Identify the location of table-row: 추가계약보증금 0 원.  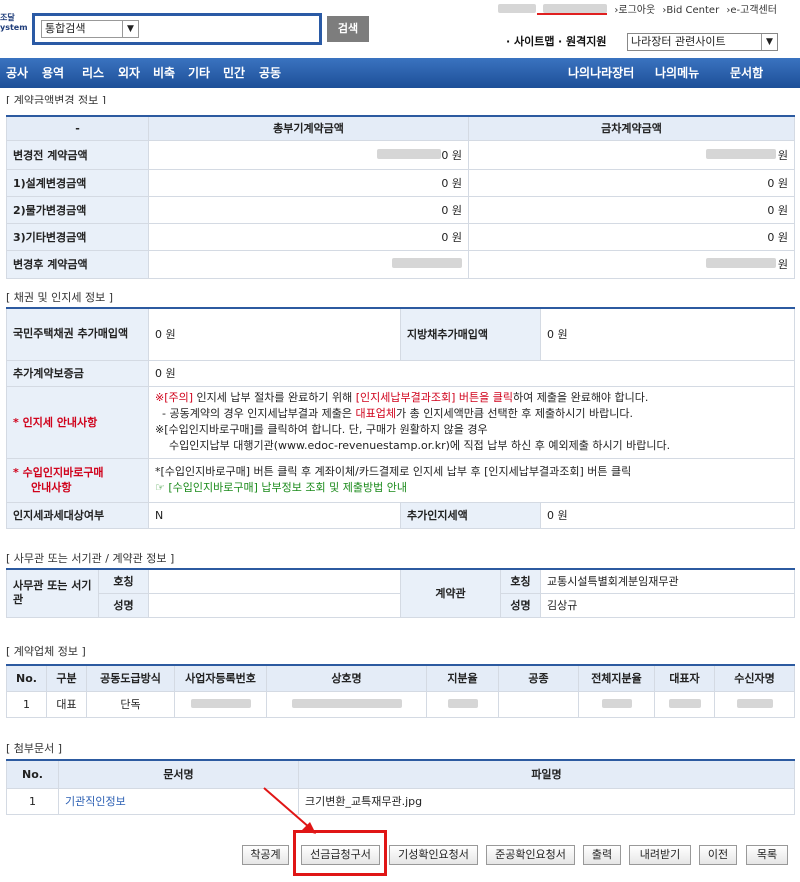
(400, 373).